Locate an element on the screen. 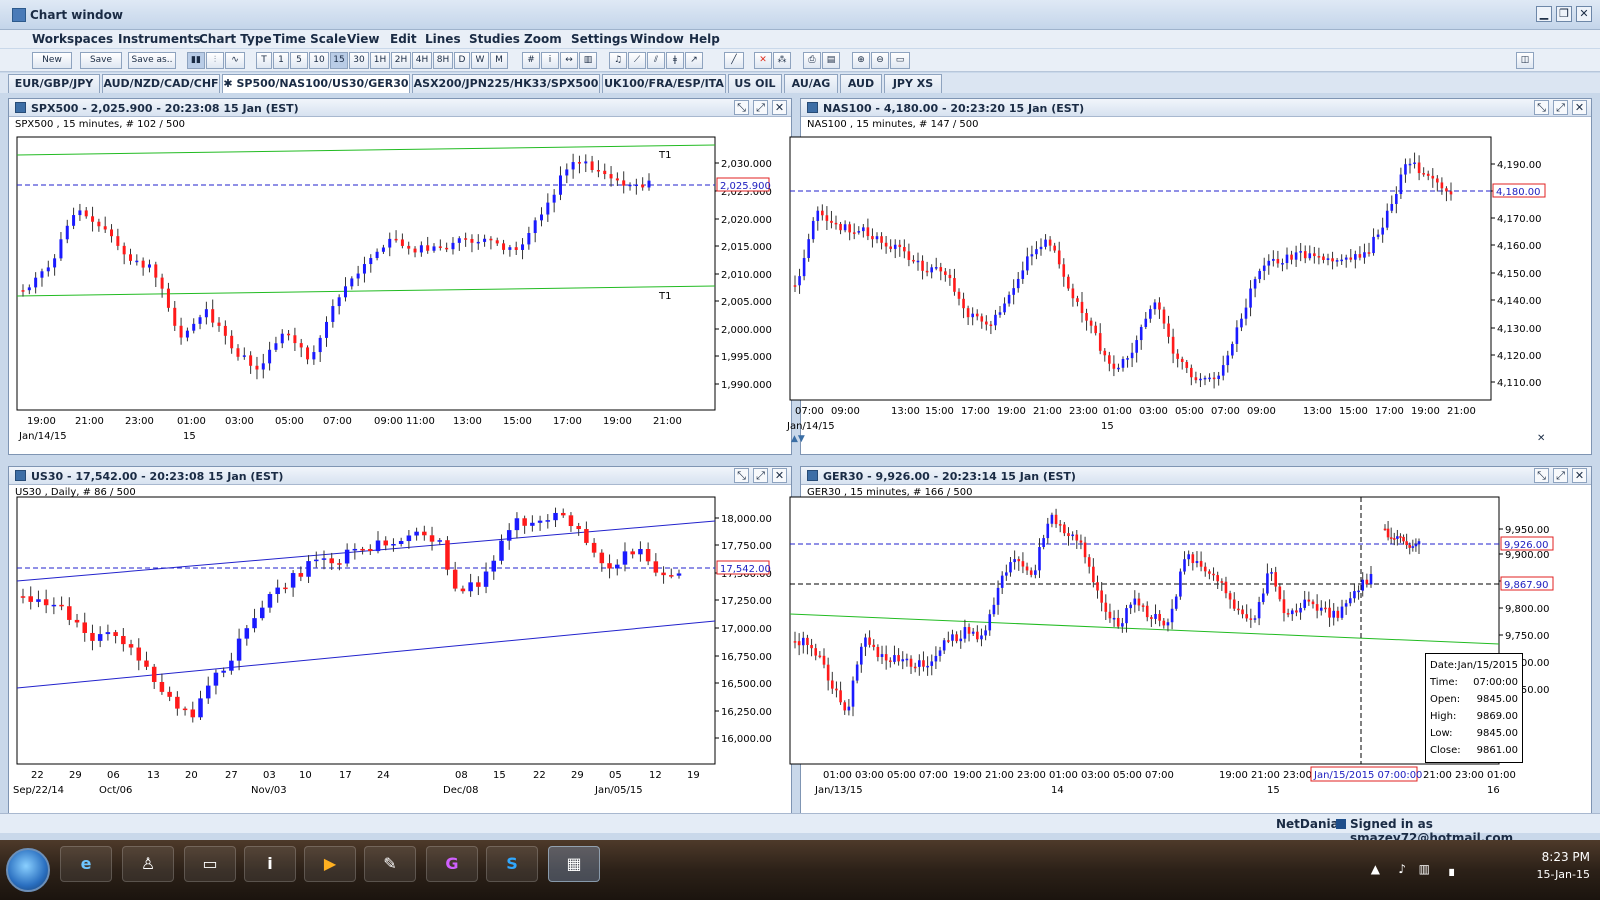 The height and width of the screenshot is (900, 1600). clock-time: 8:23 PM is located at coordinates (1563, 857).